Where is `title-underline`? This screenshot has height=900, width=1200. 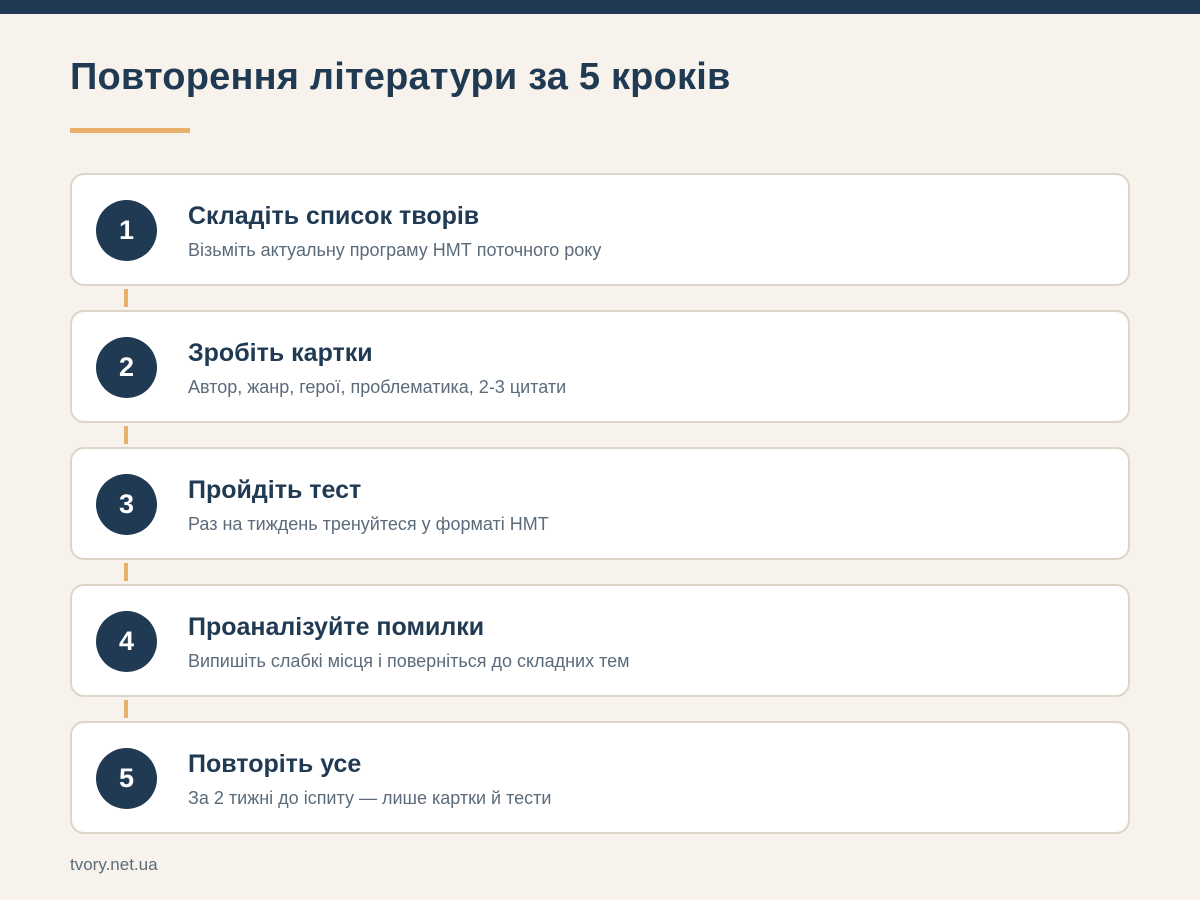
title-underline is located at coordinates (130, 130).